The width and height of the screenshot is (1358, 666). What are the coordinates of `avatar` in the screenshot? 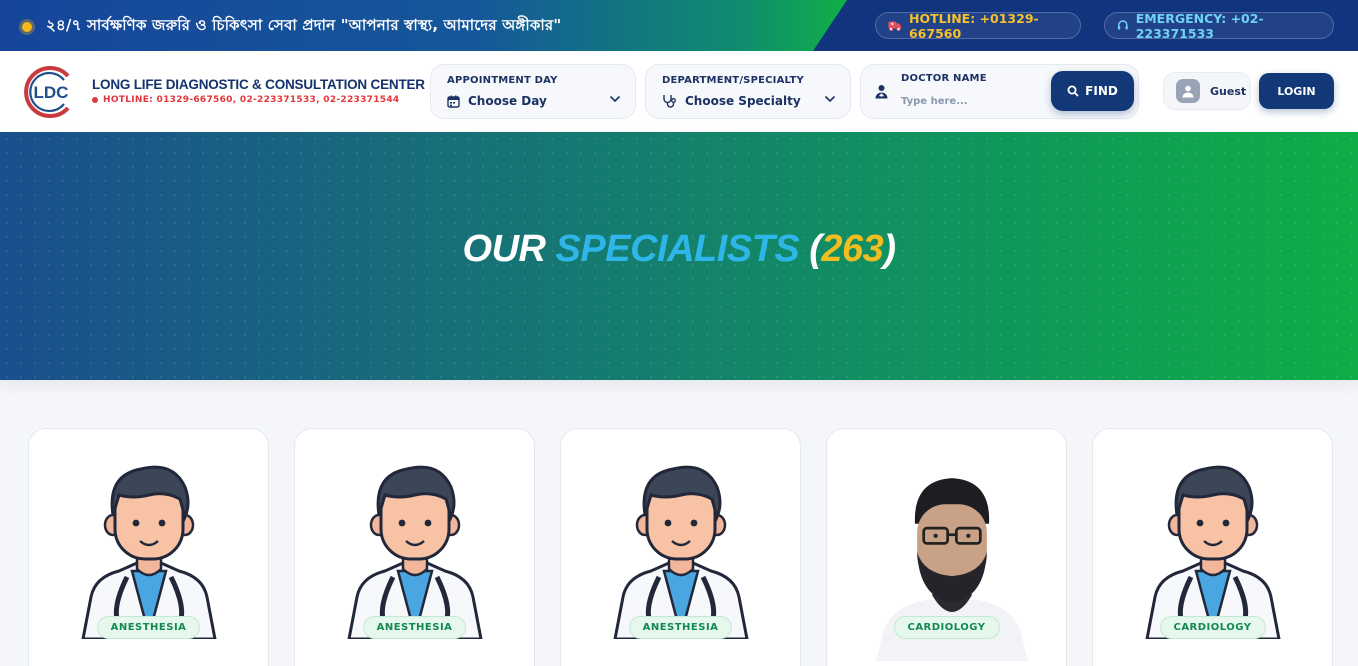 It's located at (1188, 91).